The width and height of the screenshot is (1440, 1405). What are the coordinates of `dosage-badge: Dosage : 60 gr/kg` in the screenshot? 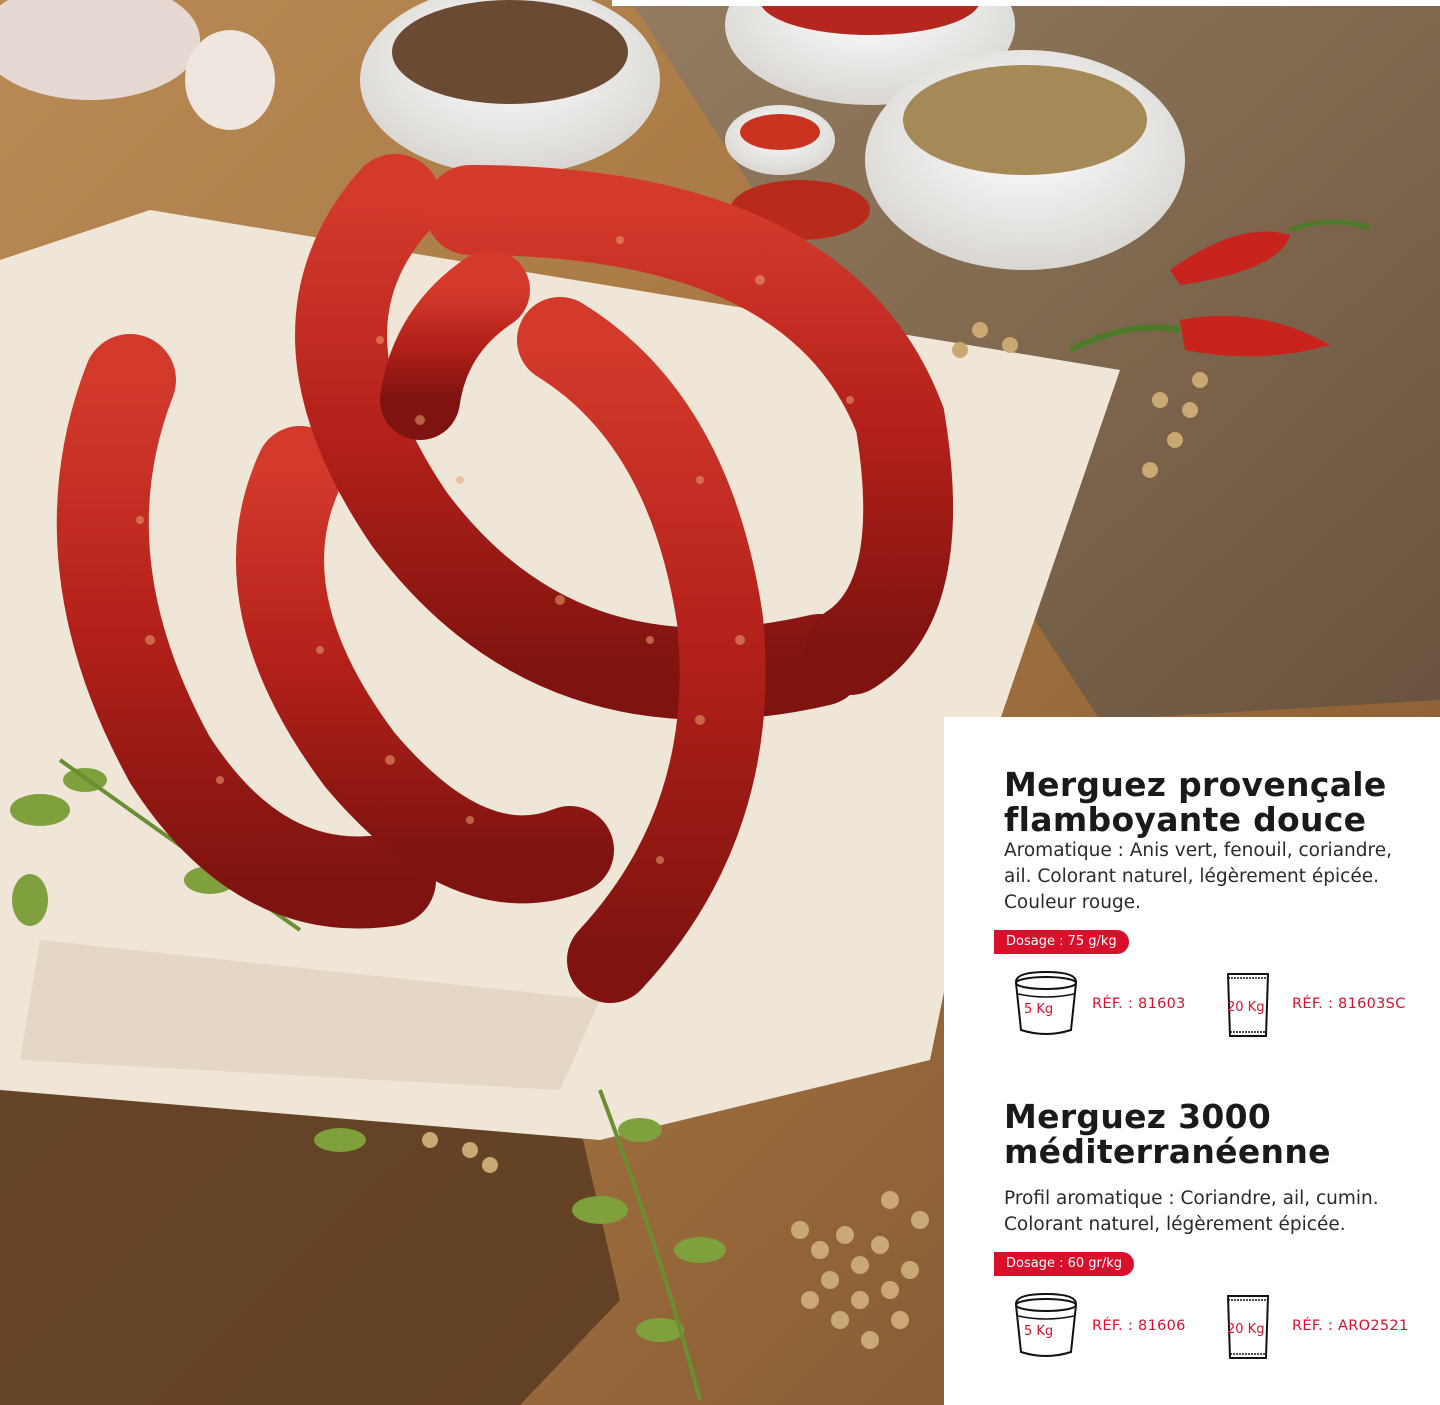 It's located at (1064, 1264).